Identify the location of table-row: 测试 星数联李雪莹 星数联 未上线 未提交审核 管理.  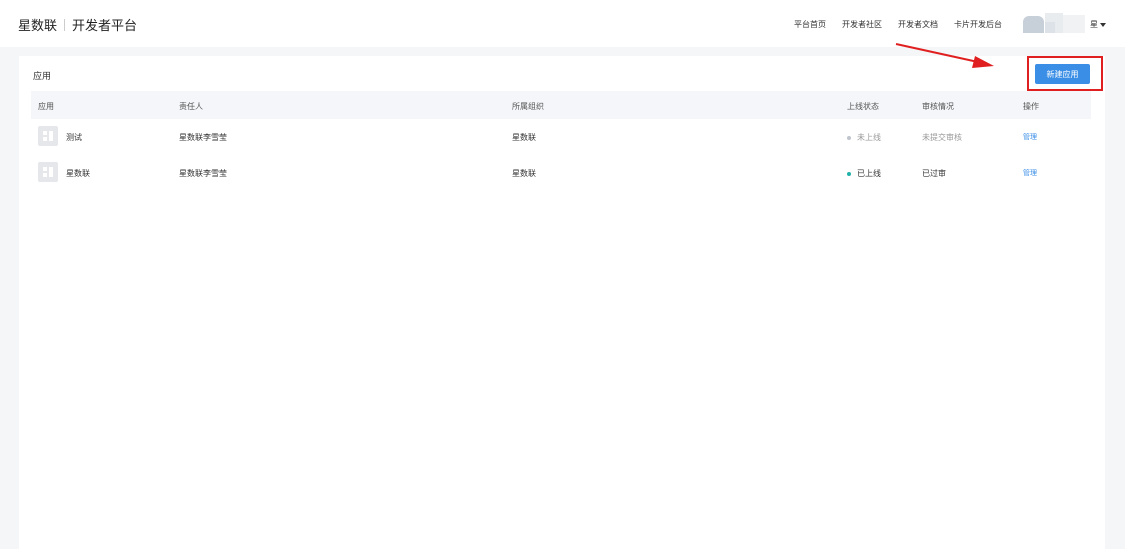
(561, 137).